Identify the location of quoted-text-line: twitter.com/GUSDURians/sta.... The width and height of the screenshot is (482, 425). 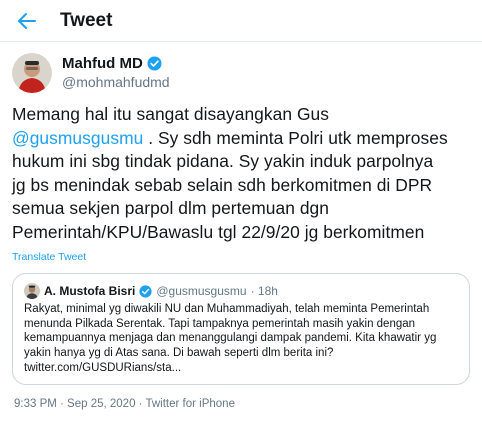
(103, 367).